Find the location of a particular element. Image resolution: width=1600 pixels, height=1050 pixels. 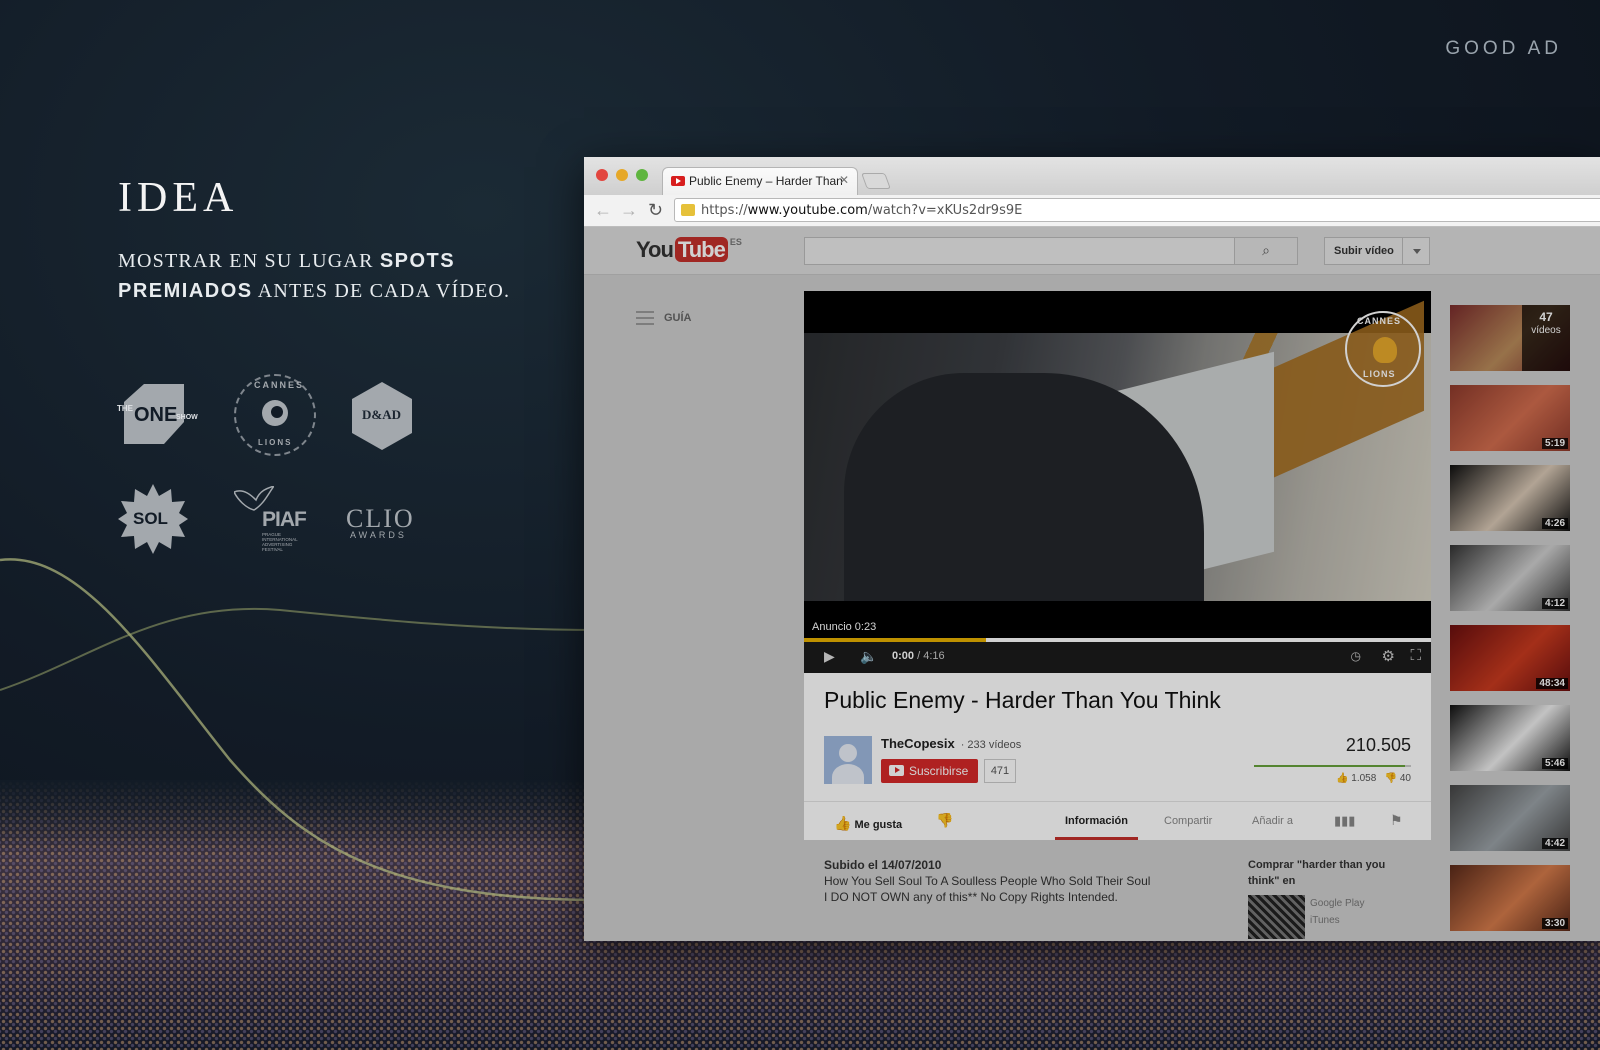

cannes-lions-logo: CANNES LIONS is located at coordinates (275, 415).